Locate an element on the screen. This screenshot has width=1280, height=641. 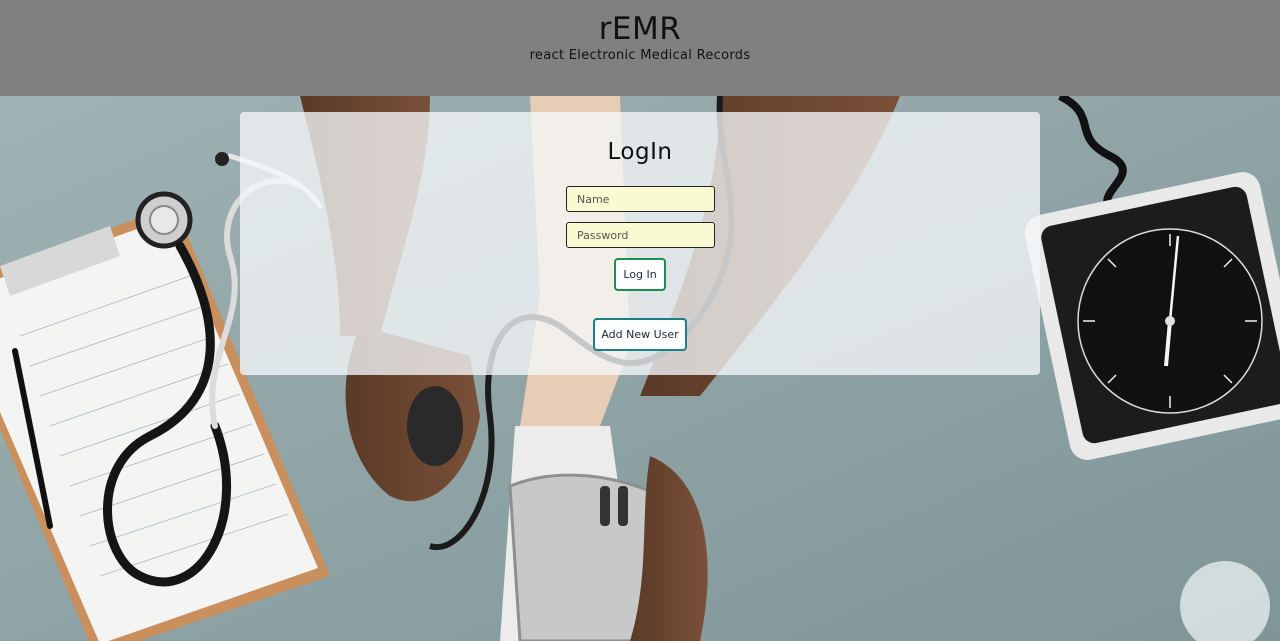
login-button: Log In is located at coordinates (640, 274).